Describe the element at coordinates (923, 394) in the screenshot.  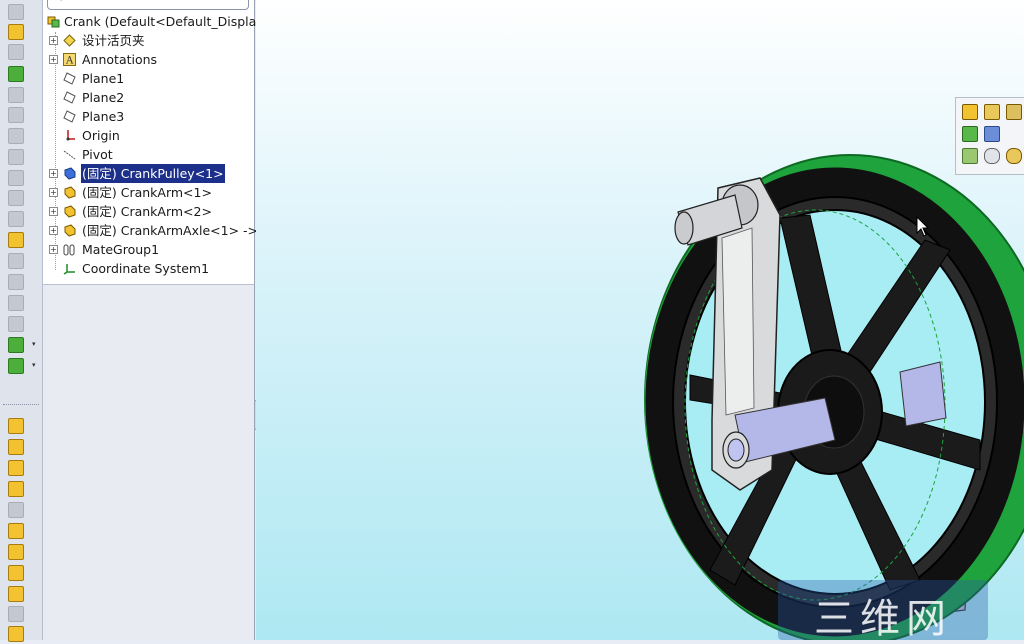
I see `crank-arm-axle-back` at that location.